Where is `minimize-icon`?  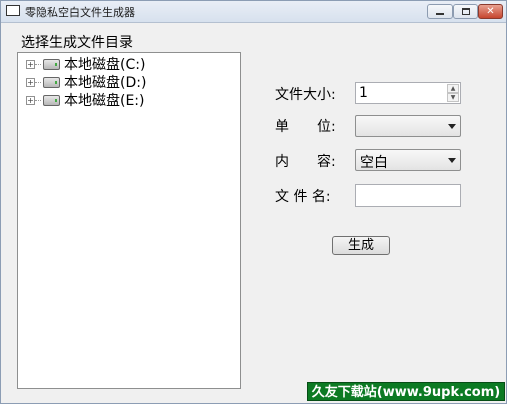
minimize-icon is located at coordinates (440, 14).